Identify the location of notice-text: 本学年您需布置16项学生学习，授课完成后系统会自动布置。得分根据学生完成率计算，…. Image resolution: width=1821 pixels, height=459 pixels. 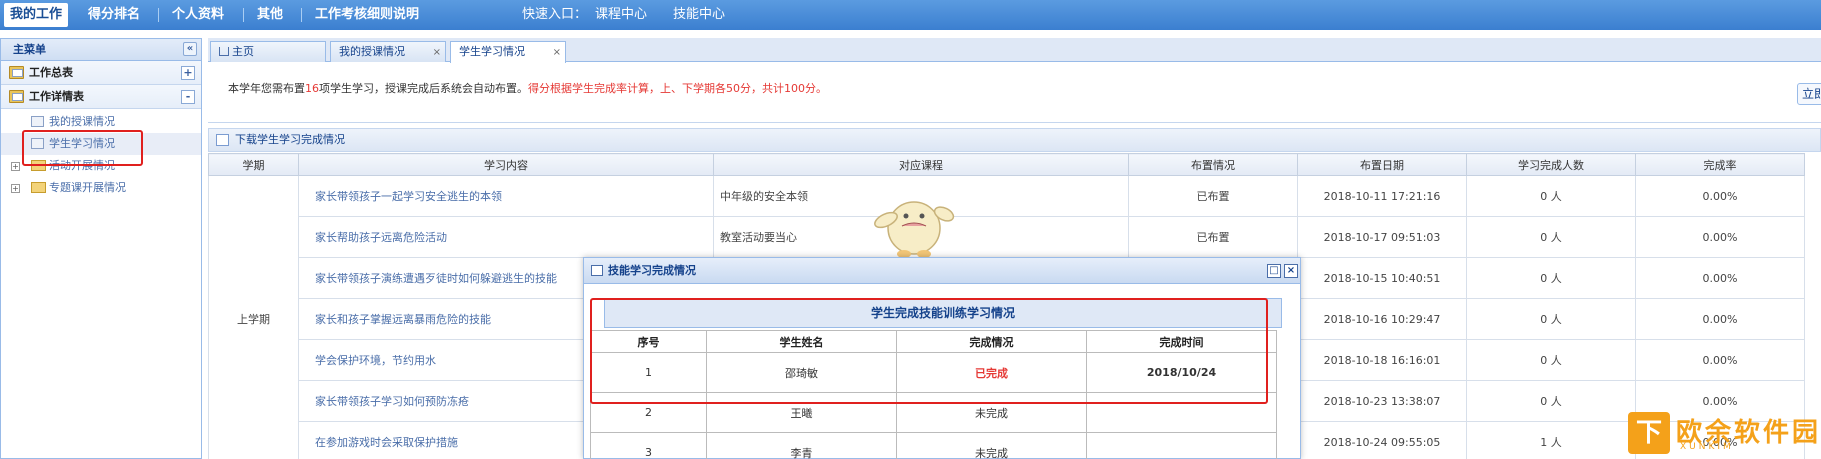
(527, 88).